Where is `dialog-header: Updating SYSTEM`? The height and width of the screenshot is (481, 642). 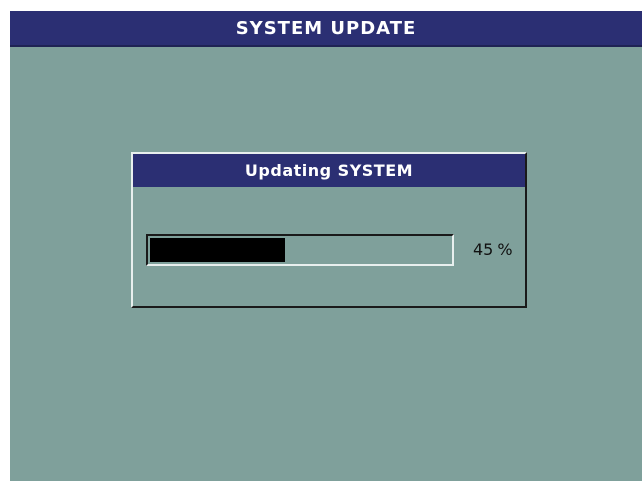 dialog-header: Updating SYSTEM is located at coordinates (329, 170).